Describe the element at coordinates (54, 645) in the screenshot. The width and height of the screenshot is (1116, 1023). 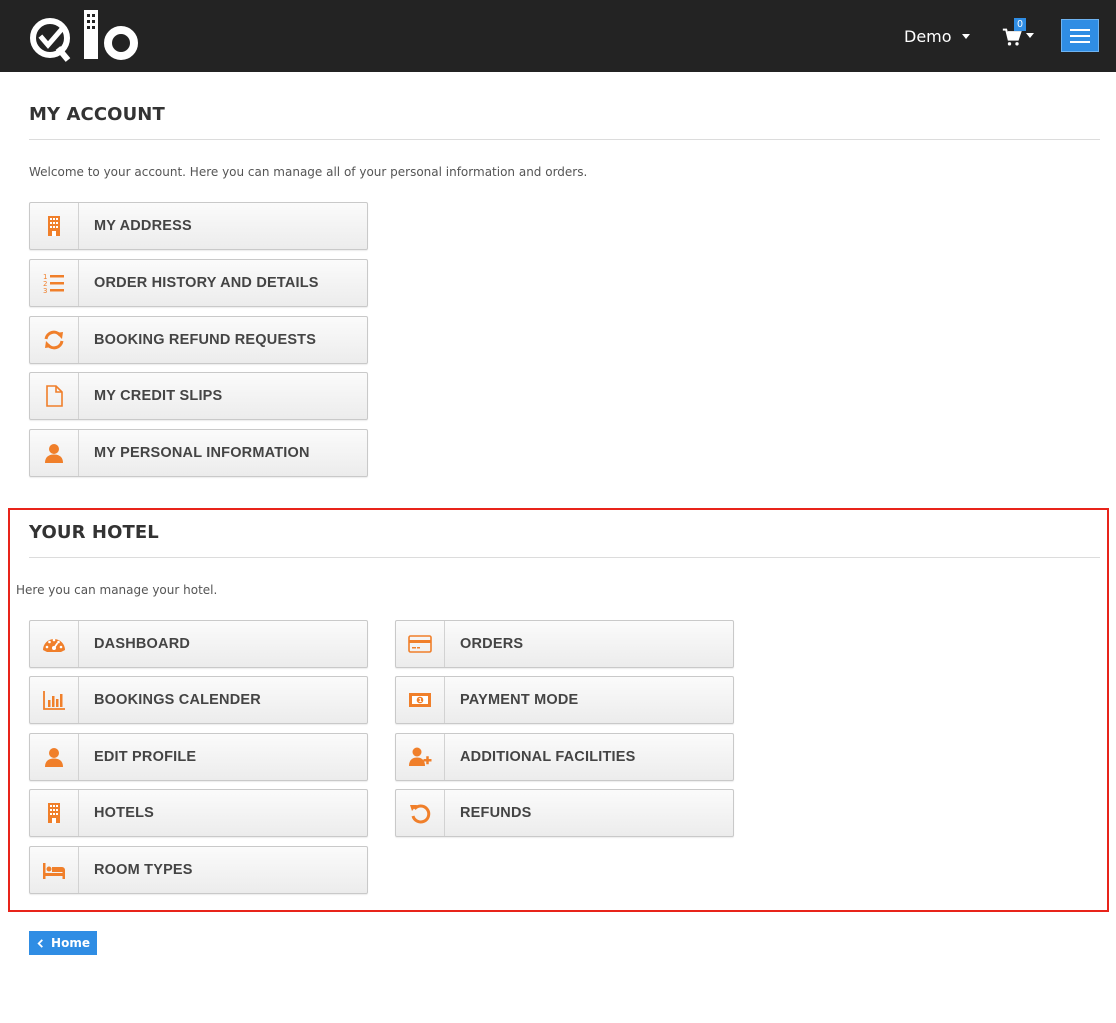
I see `dashboard-icon` at that location.